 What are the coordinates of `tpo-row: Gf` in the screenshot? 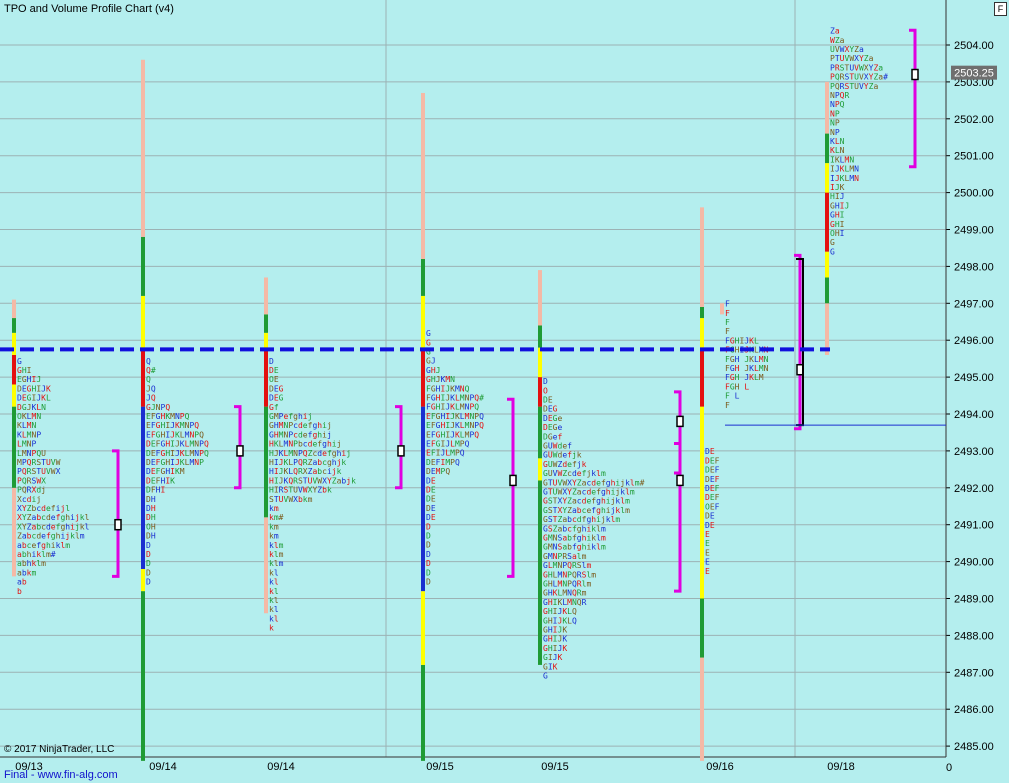 It's located at (274, 407).